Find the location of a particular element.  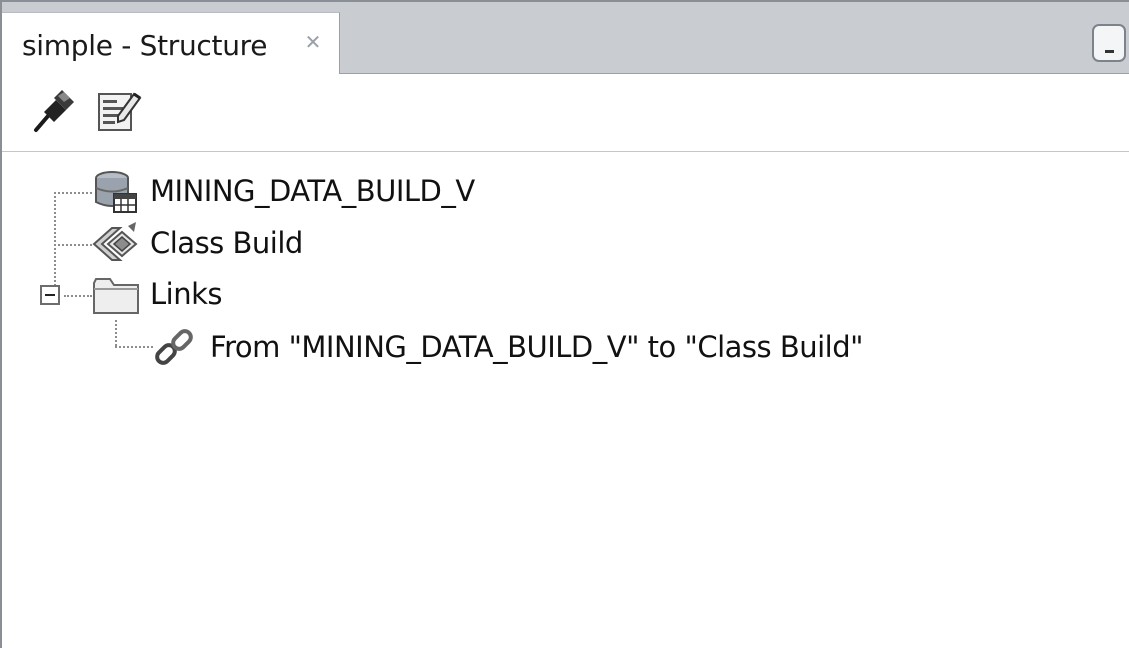

class-build-icon is located at coordinates (115, 241).